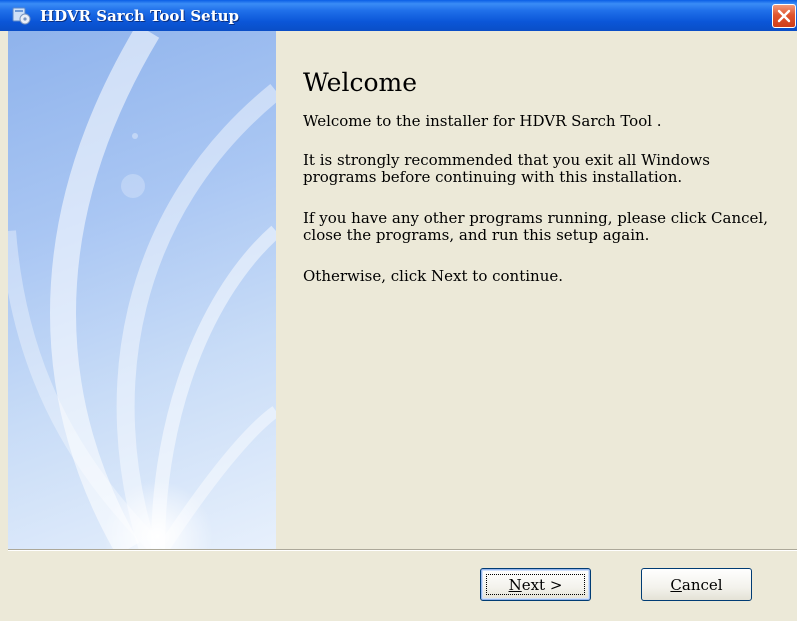 The image size is (797, 621). I want to click on page-title: Welcome, so click(360, 82).